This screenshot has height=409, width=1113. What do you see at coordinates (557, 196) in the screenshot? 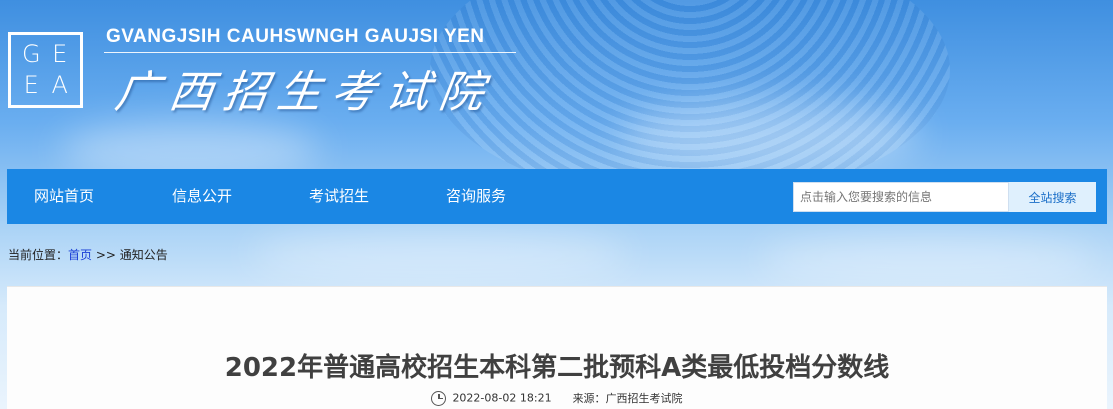
I see `main-nav: 网站首页 信息公开 考试招生 咨询服务 全站搜索` at bounding box center [557, 196].